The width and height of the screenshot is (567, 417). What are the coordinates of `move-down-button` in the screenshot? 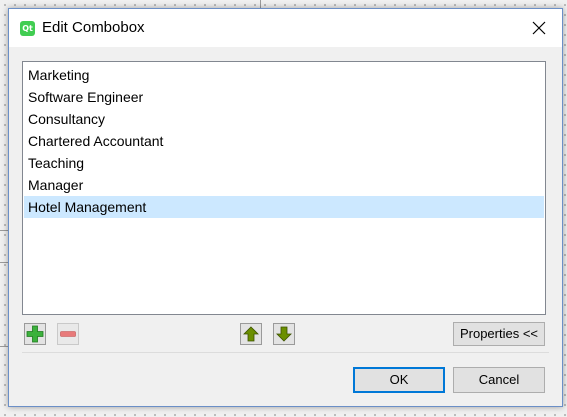 It's located at (284, 334).